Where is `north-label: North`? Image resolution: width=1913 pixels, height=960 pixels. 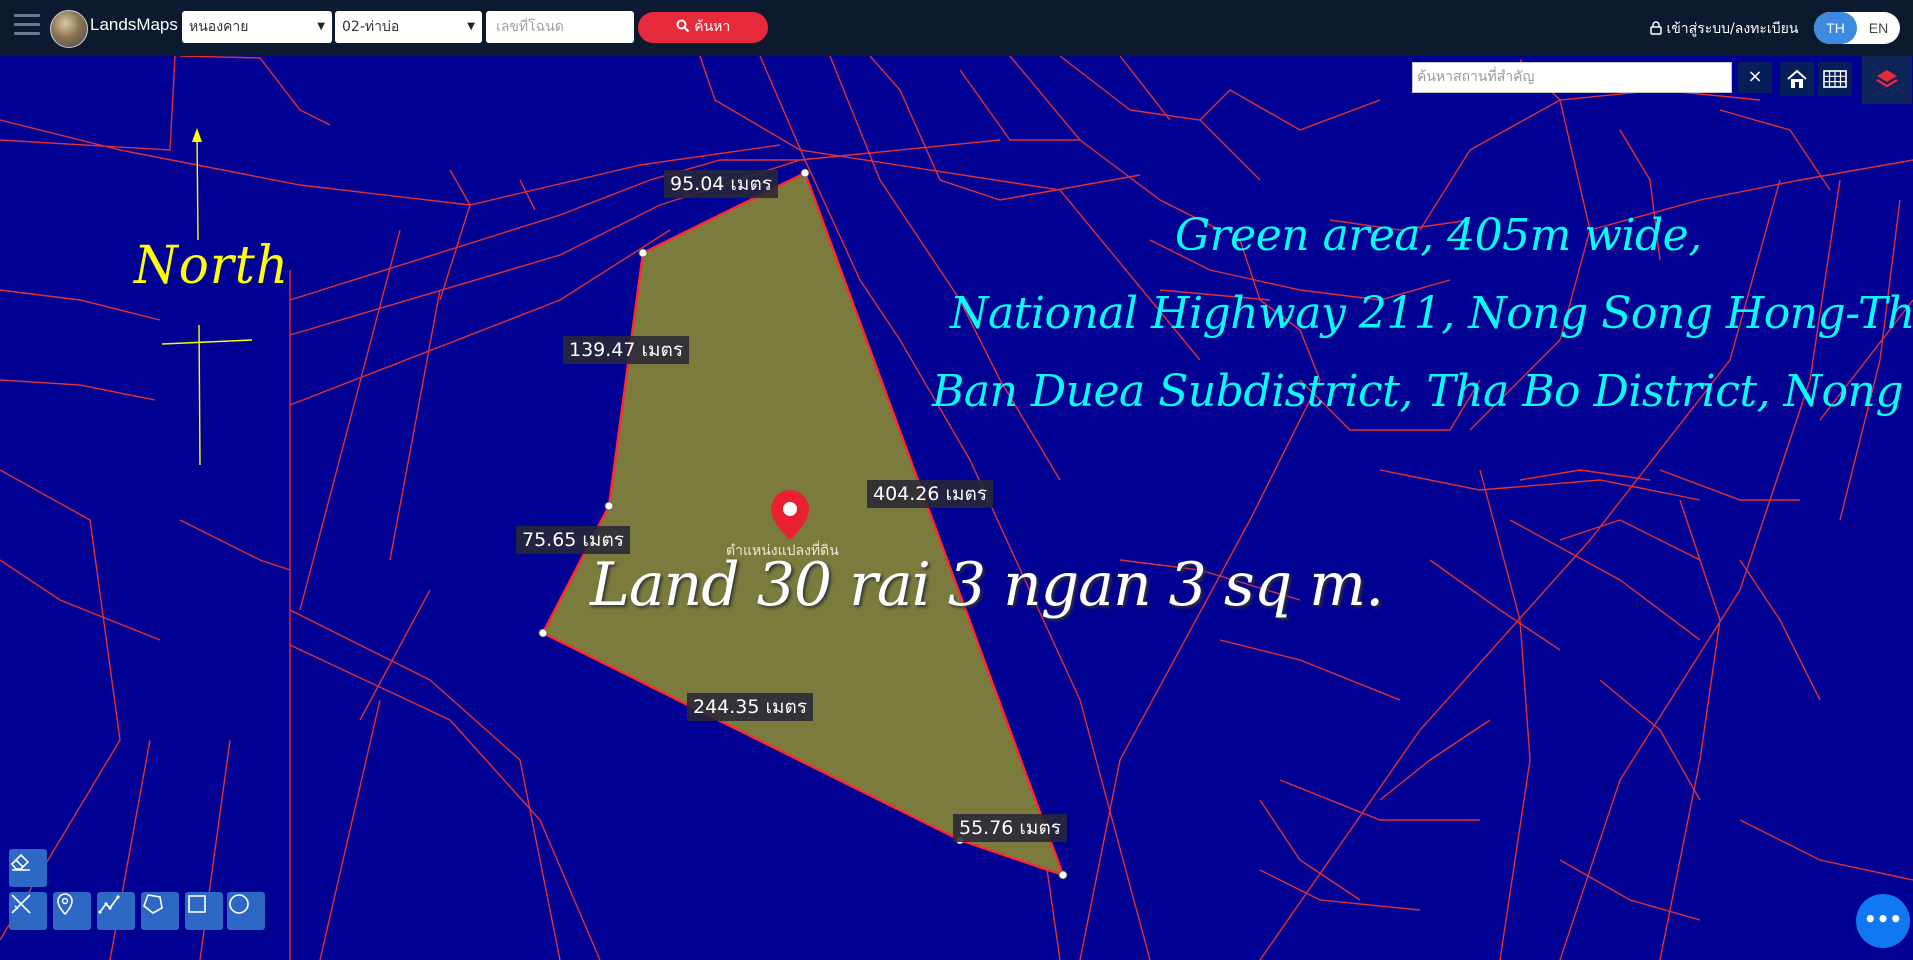
north-label: North is located at coordinates (212, 265).